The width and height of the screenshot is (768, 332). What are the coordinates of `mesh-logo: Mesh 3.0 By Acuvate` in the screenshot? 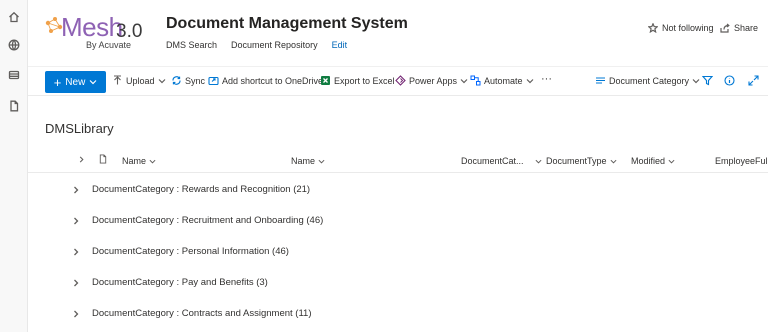 It's located at (100, 33).